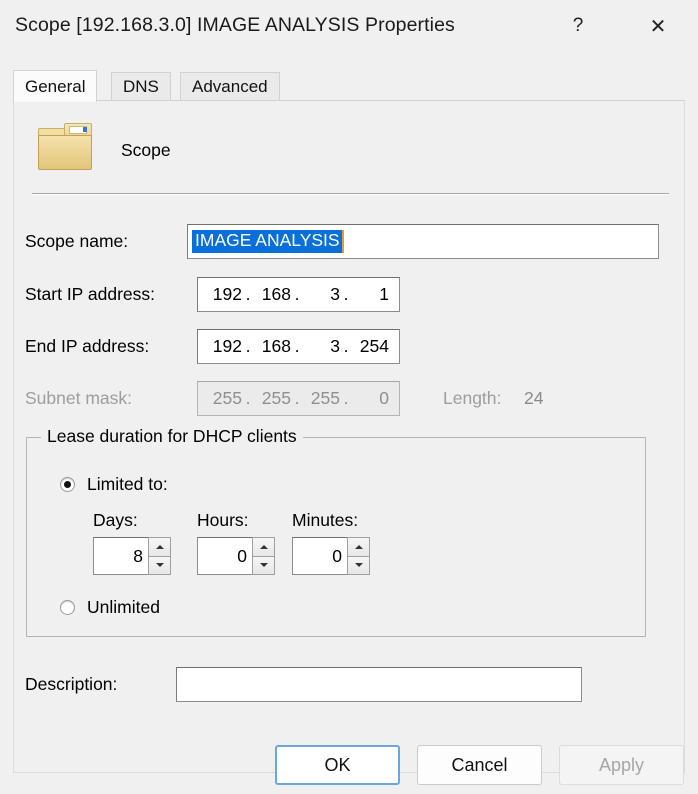  I want to click on help-icon: ?, so click(578, 26).